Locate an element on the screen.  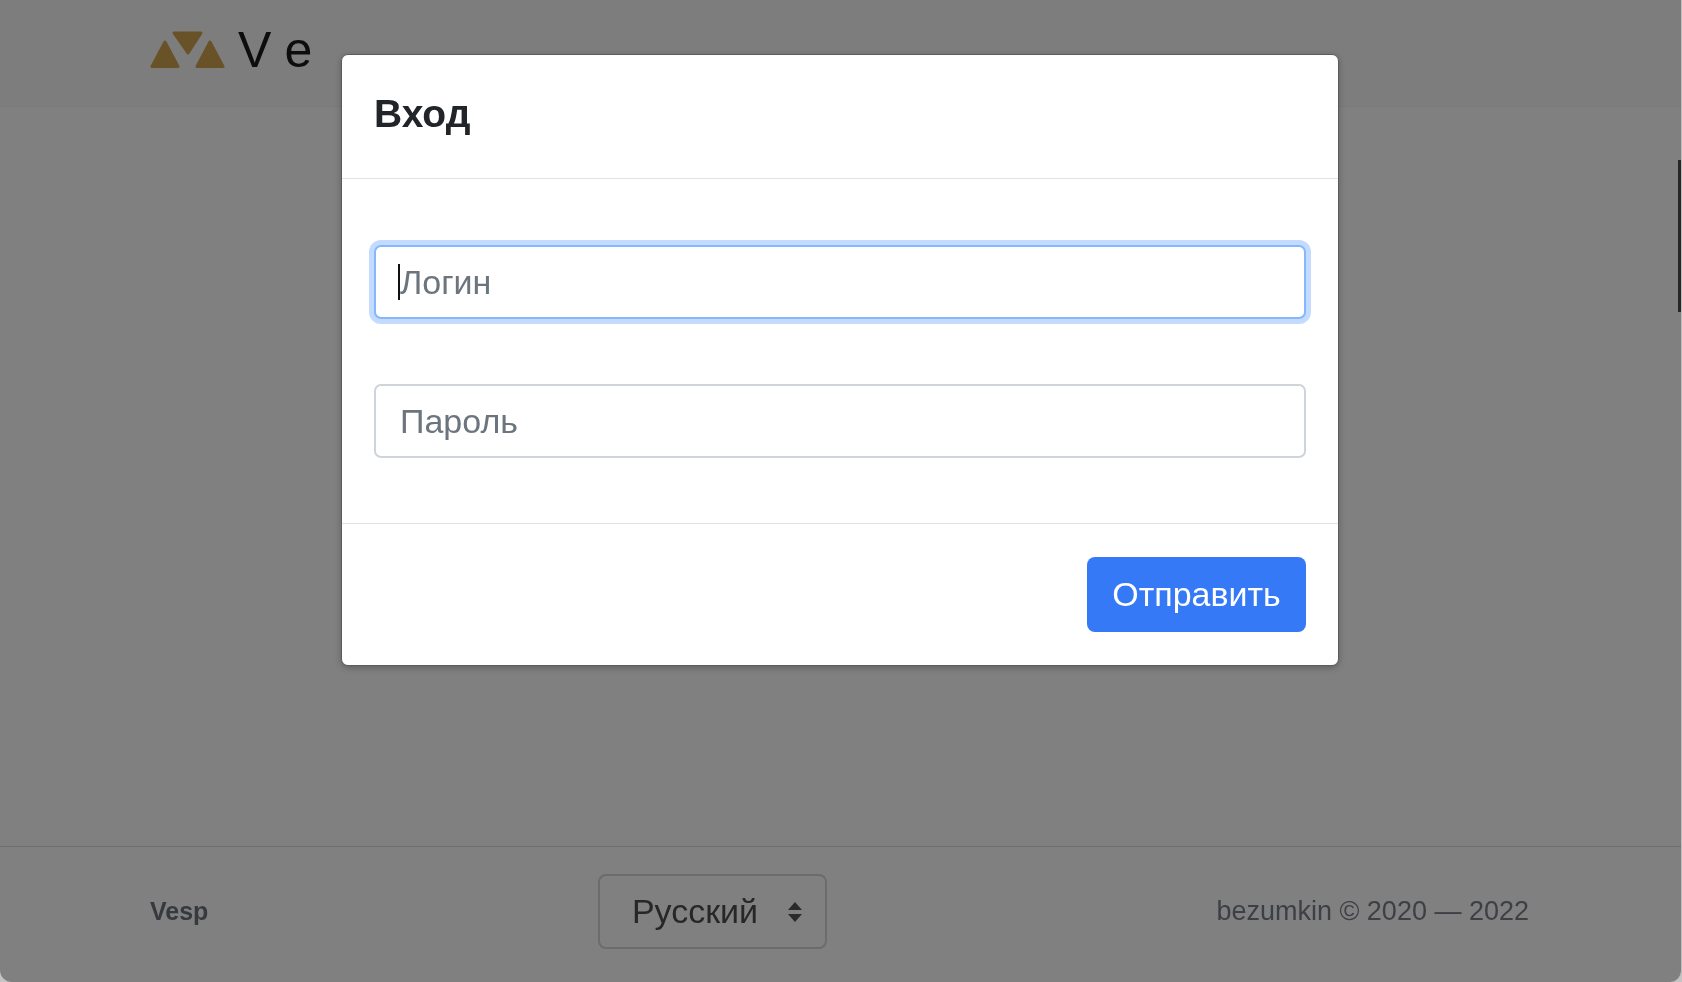
language-select: Русский is located at coordinates (712, 911).